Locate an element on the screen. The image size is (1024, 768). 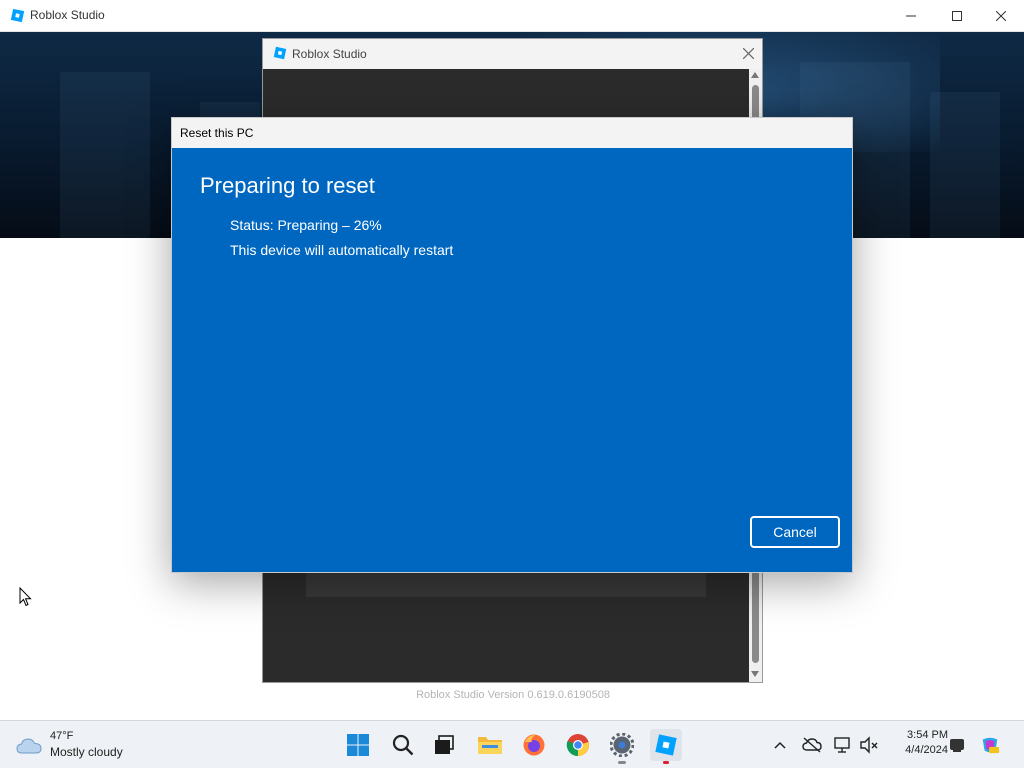
chrome-icon is located at coordinates (577, 745).